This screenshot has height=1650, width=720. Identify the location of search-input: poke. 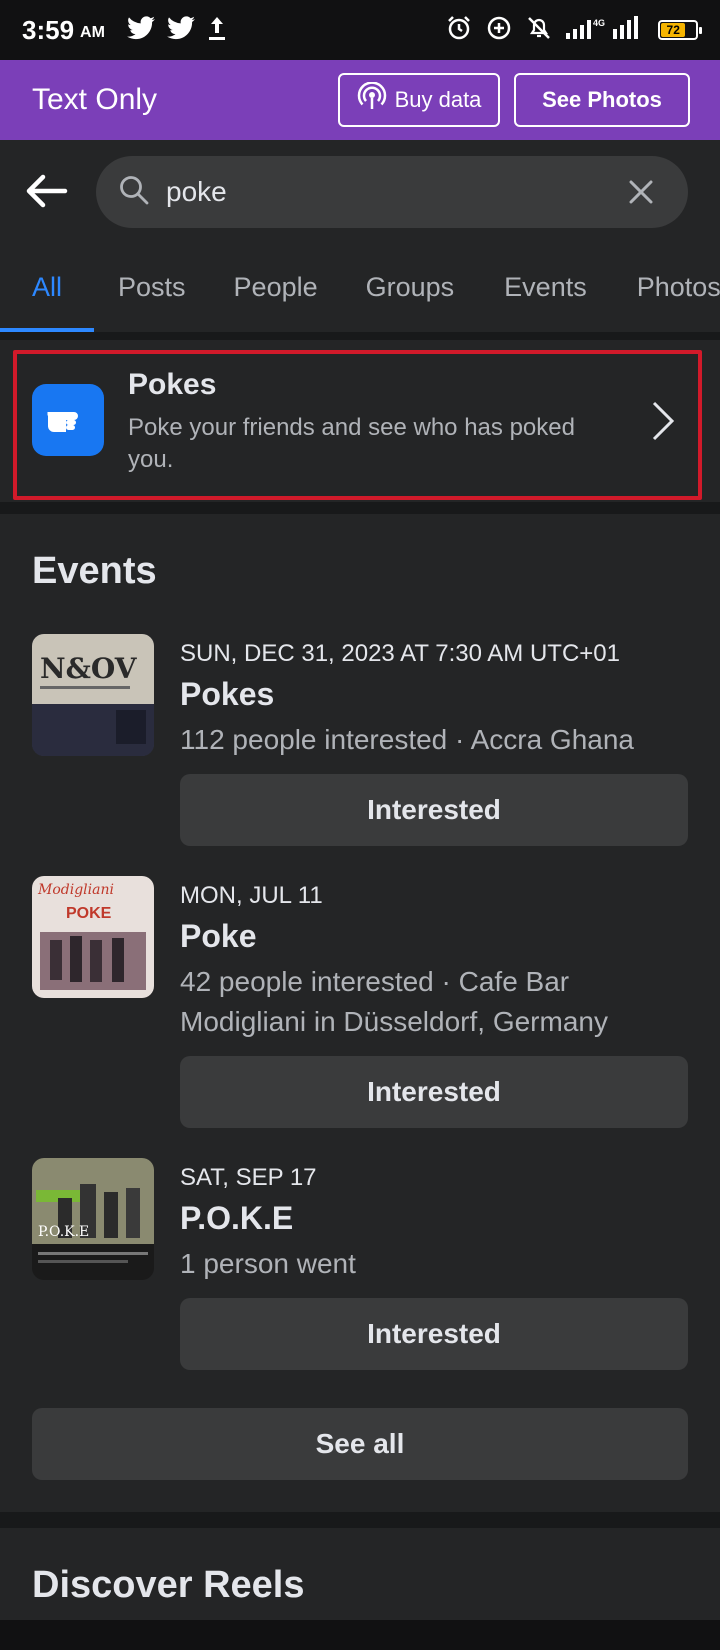
(392, 192).